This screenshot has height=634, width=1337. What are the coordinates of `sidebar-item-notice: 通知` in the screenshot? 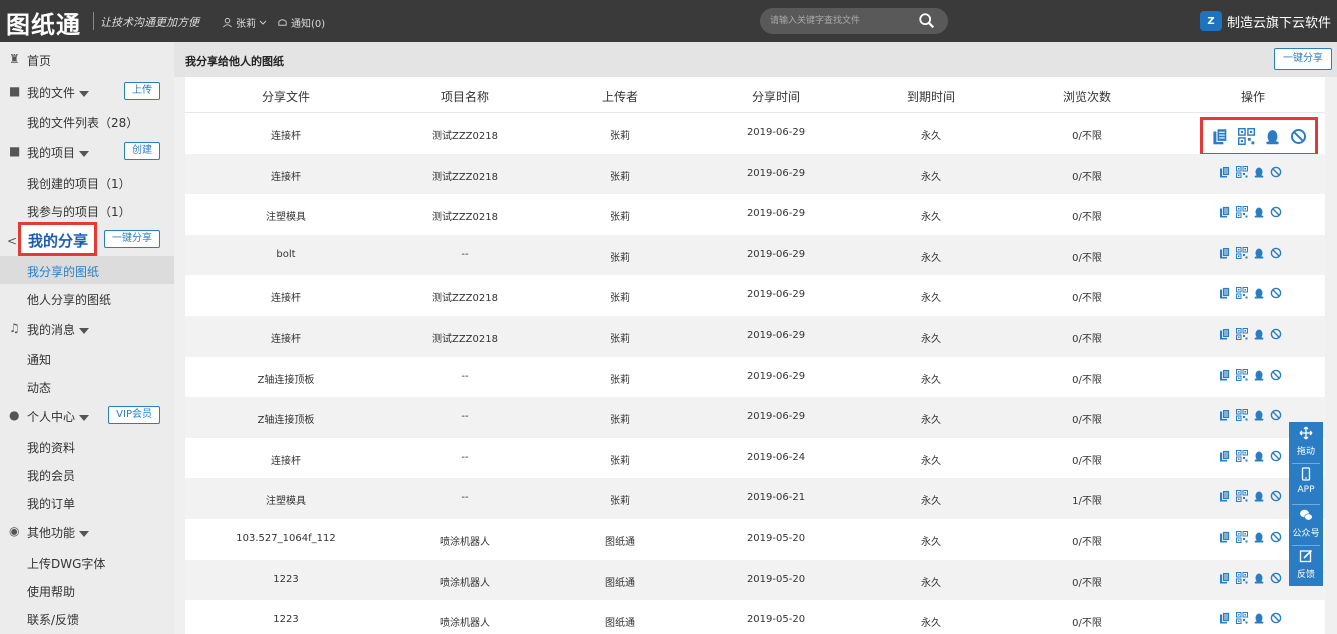 It's located at (87, 358).